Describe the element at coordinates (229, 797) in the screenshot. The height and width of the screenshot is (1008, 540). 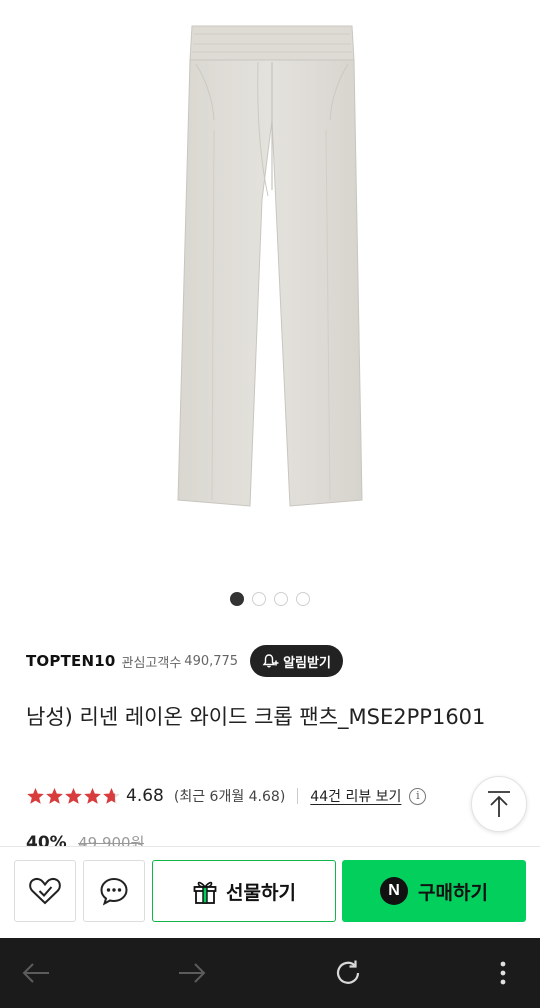
I see `recent-rating: (최근 6개월 4.68)` at that location.